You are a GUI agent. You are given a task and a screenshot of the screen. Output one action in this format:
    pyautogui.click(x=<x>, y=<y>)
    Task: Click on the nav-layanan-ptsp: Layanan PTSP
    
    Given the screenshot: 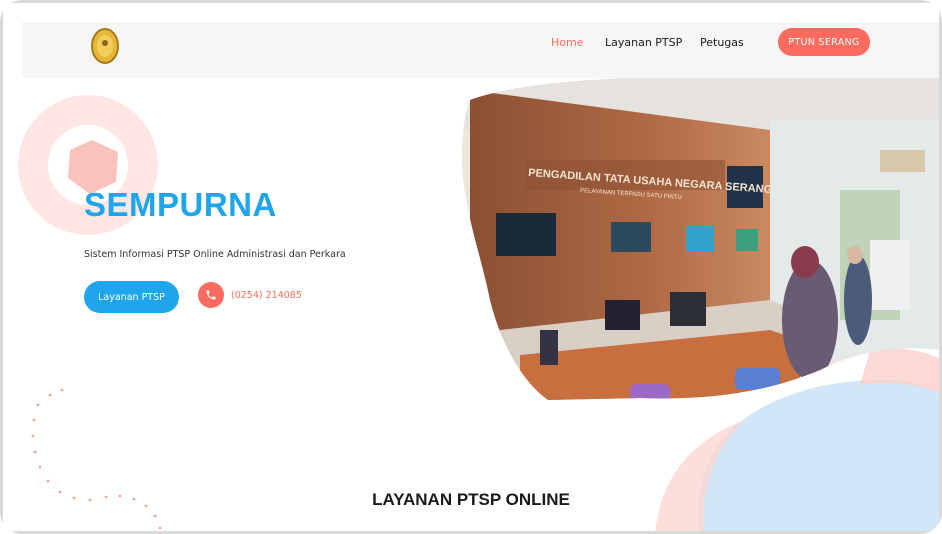 What is the action you would take?
    pyautogui.click(x=643, y=42)
    